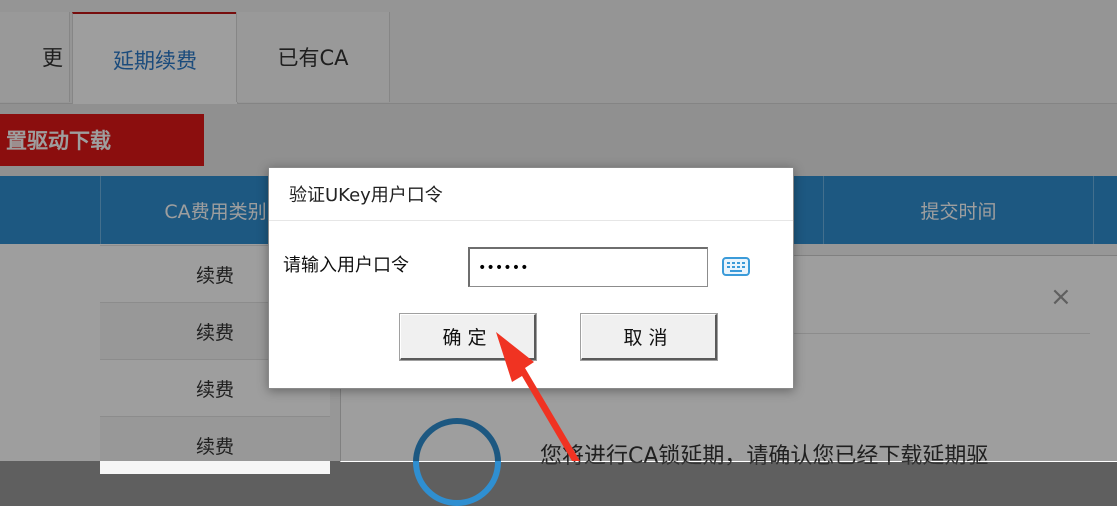 This screenshot has height=506, width=1117. Describe the element at coordinates (531, 194) in the screenshot. I see `dialog-title: 验证UKey用户口令` at that location.